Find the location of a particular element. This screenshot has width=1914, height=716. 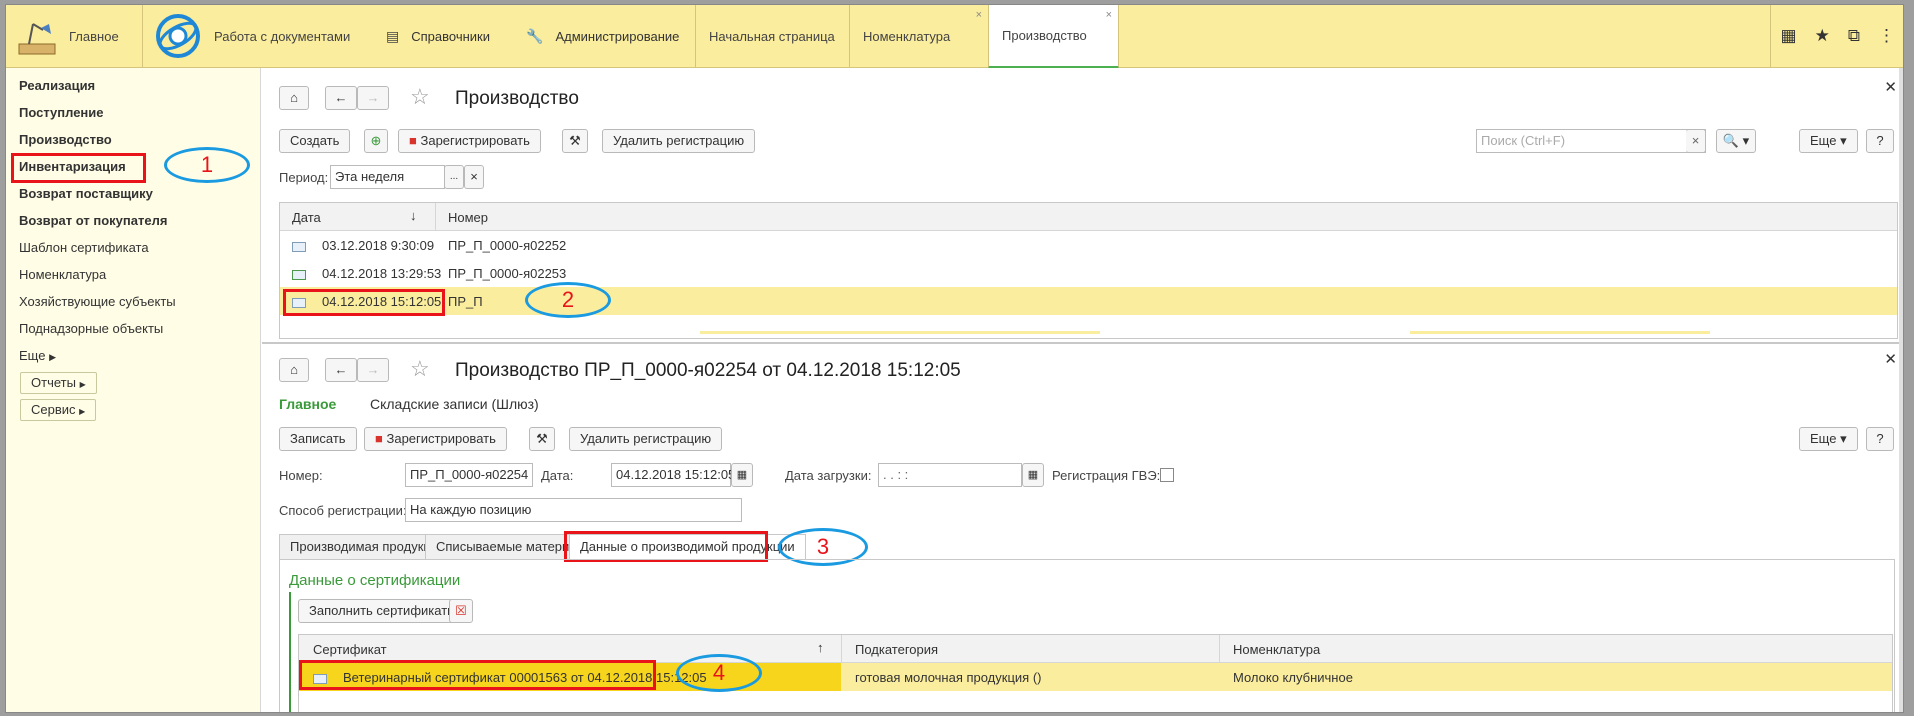

col-nomenclature: Номенклатура is located at coordinates (1276, 649).